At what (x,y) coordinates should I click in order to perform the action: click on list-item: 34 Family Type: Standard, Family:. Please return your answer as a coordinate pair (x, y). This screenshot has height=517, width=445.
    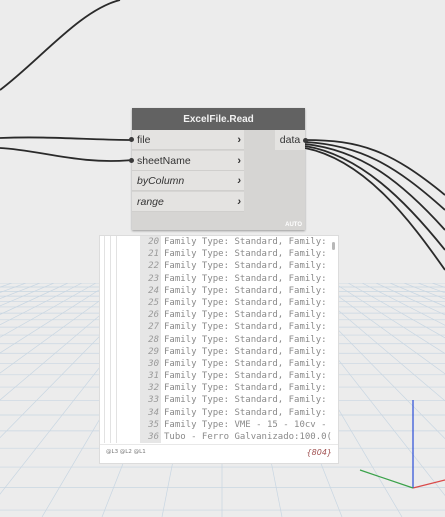
    Looking at the image, I should click on (236, 412).